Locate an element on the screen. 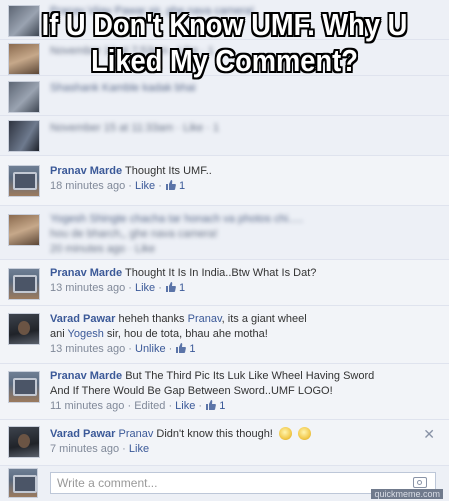  comment-meta: 11 minutes ago · Edited · Like · 1 is located at coordinates (138, 406).